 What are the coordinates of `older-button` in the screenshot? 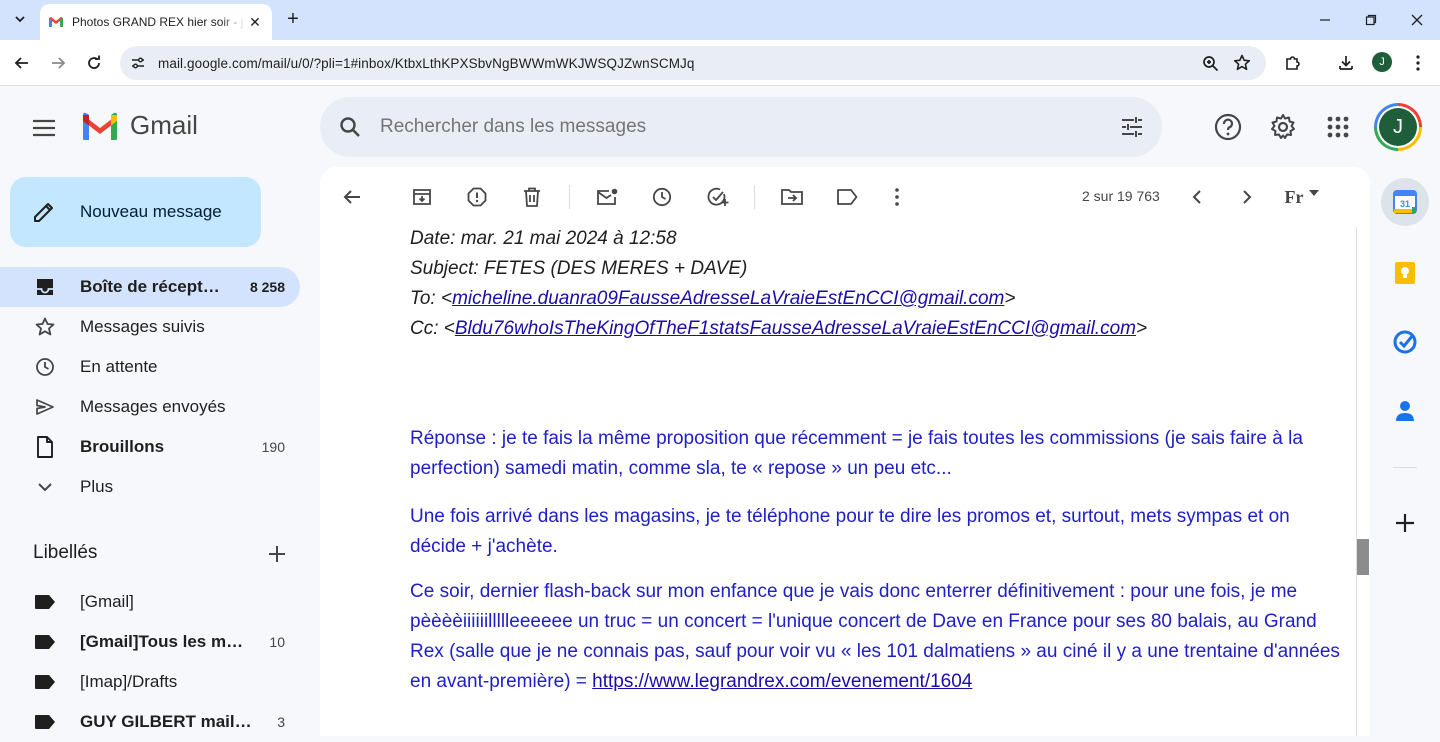 It's located at (1247, 197).